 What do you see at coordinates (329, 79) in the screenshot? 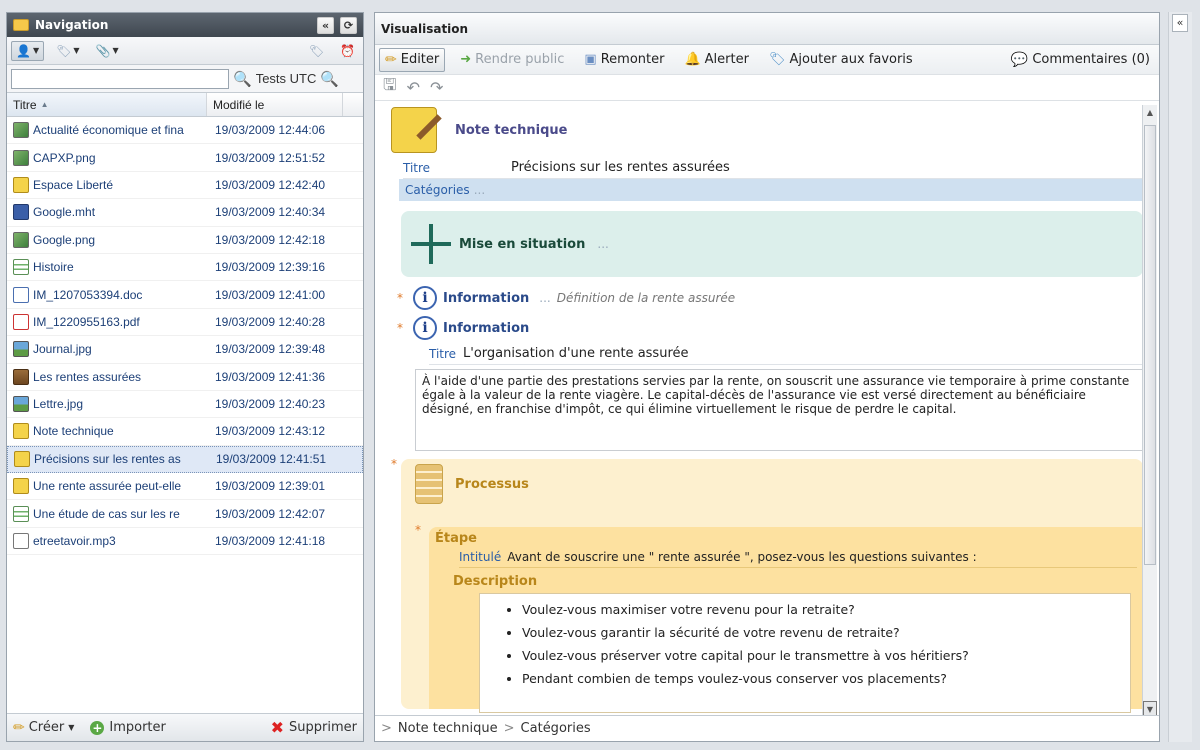
I see `scope-search-icon: 🔍` at bounding box center [329, 79].